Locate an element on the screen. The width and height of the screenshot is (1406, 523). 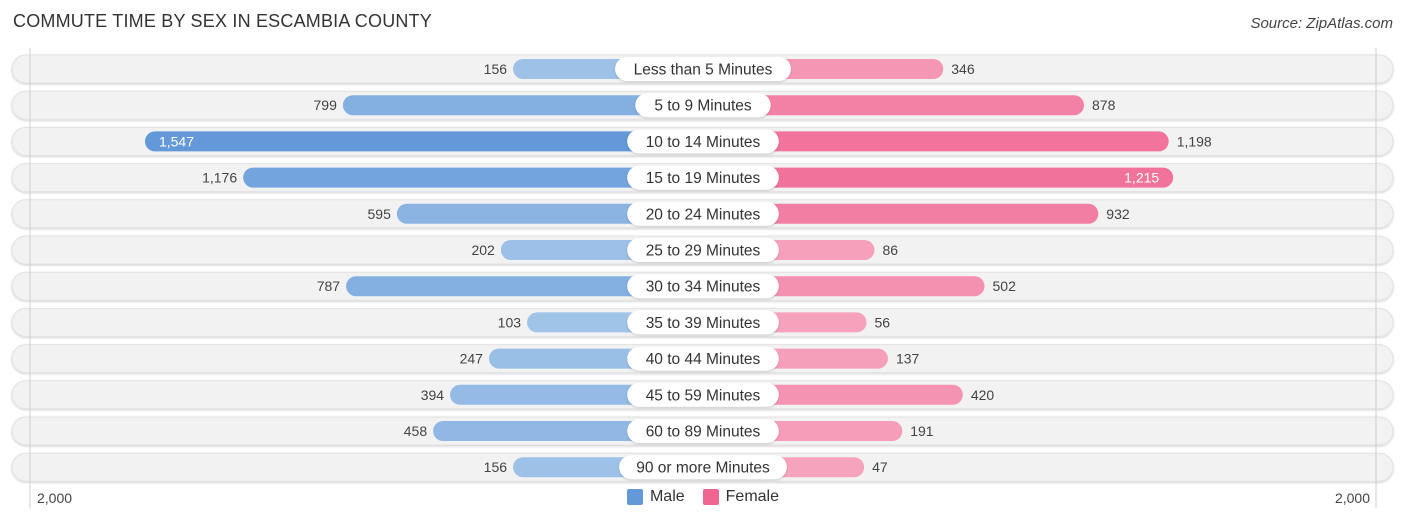
value-label-female: 502 is located at coordinates (1005, 286).